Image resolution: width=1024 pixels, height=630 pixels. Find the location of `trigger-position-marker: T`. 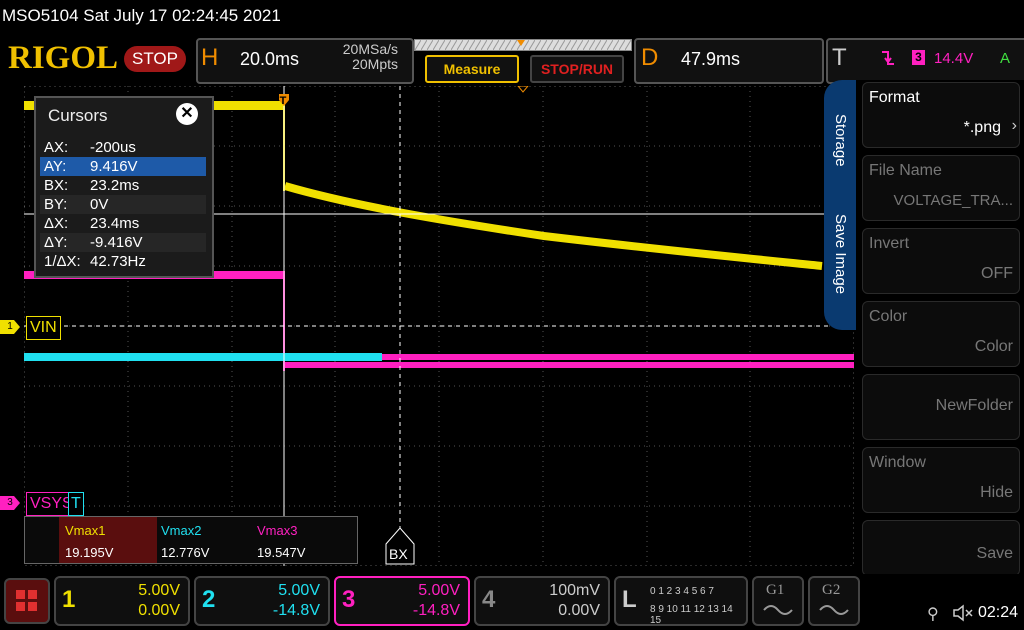

trigger-position-marker: T is located at coordinates (283, 101).